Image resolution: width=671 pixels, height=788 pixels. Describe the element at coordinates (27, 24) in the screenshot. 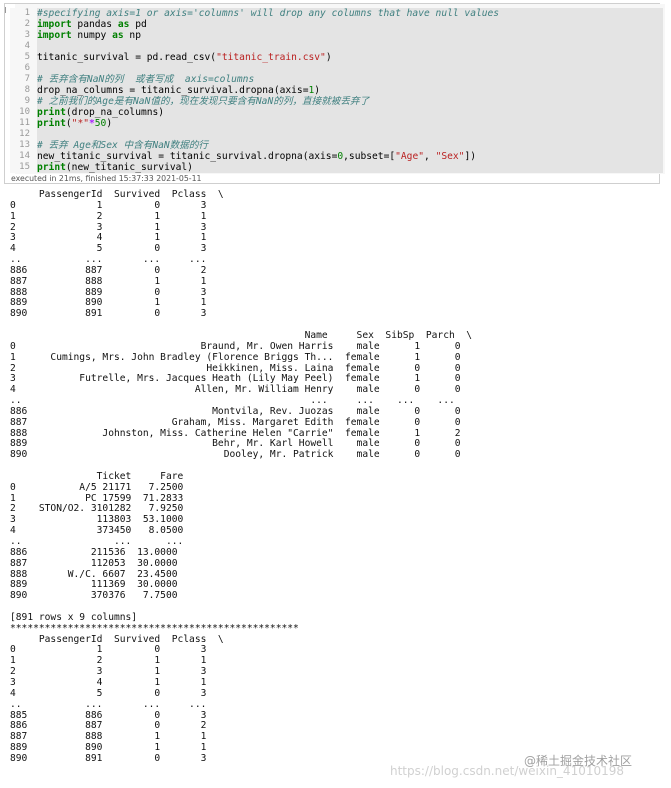

I see `line-number: 2` at that location.